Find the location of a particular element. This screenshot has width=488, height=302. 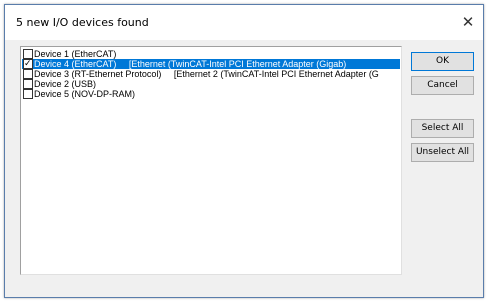

device-3-checkbox is located at coordinates (28, 74).